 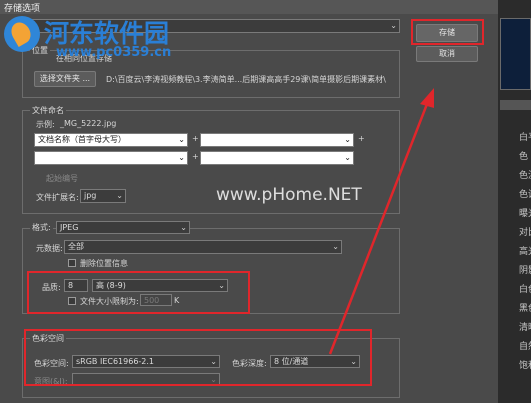 What do you see at coordinates (525, 366) in the screenshot?
I see `right-panel-label: 饱和` at bounding box center [525, 366].